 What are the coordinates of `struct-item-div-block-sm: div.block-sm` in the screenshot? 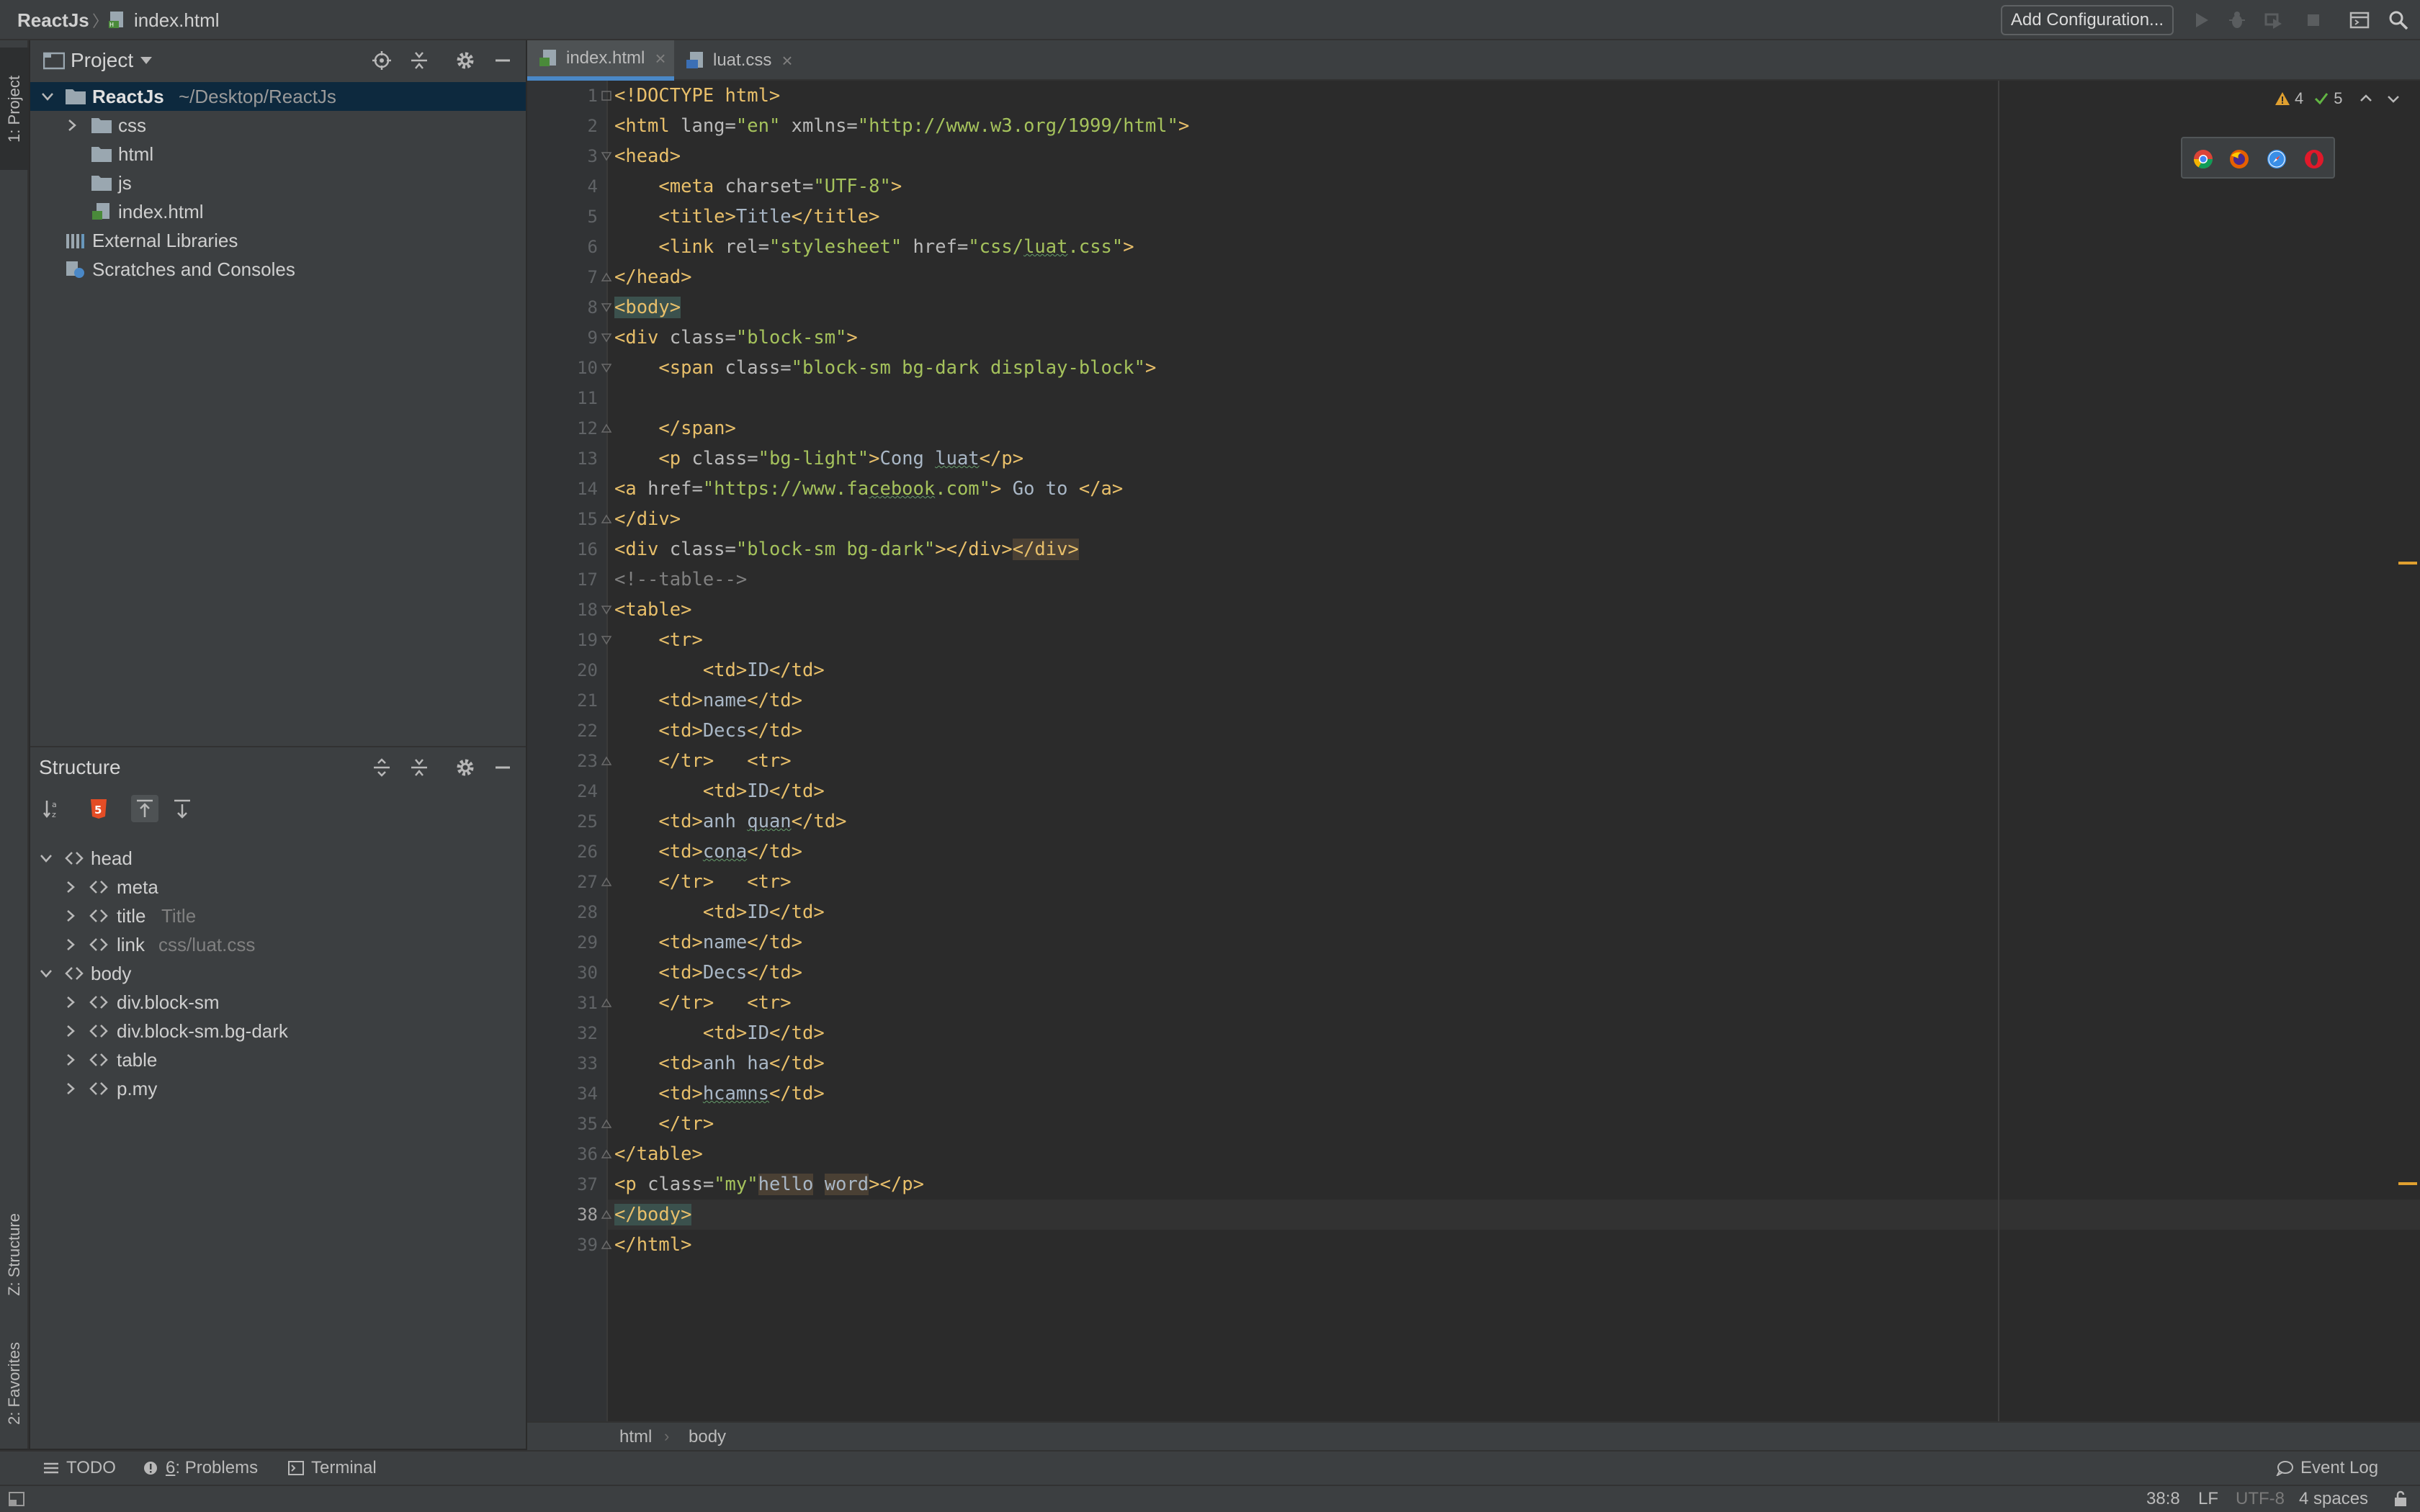 It's located at (278, 1002).